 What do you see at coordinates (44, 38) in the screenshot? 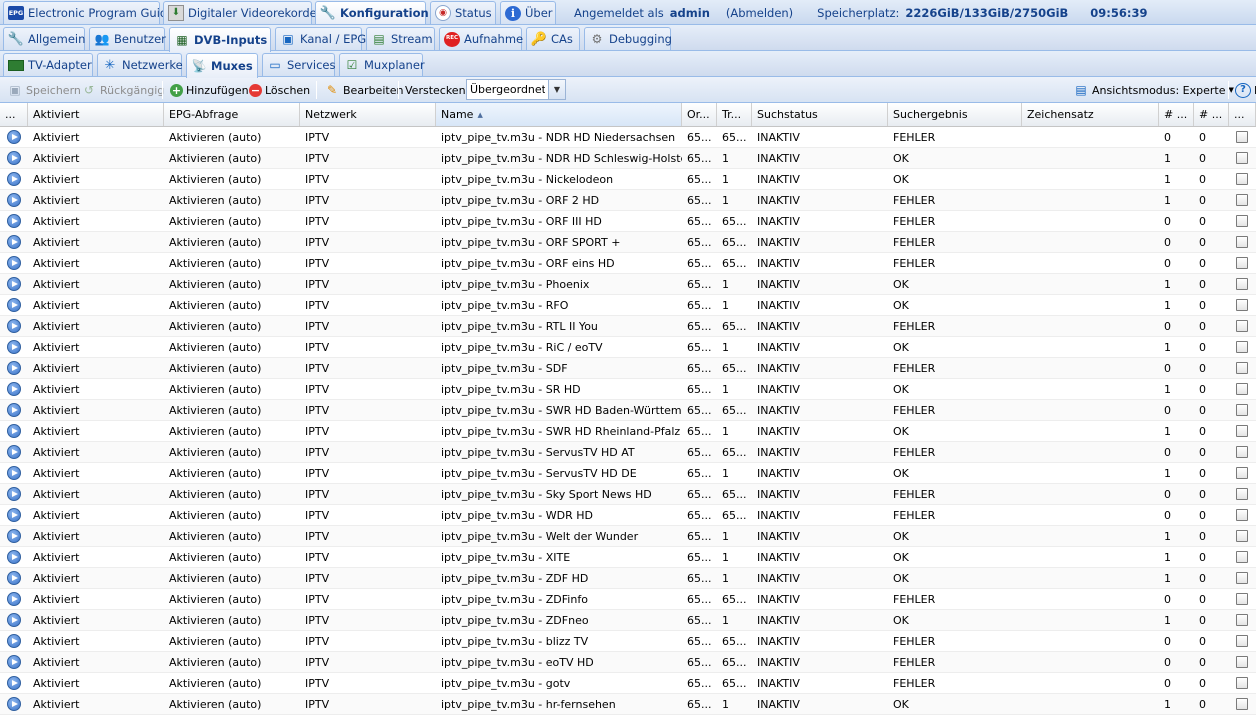
I see `tab-general: 🔧 Allgemein` at bounding box center [44, 38].